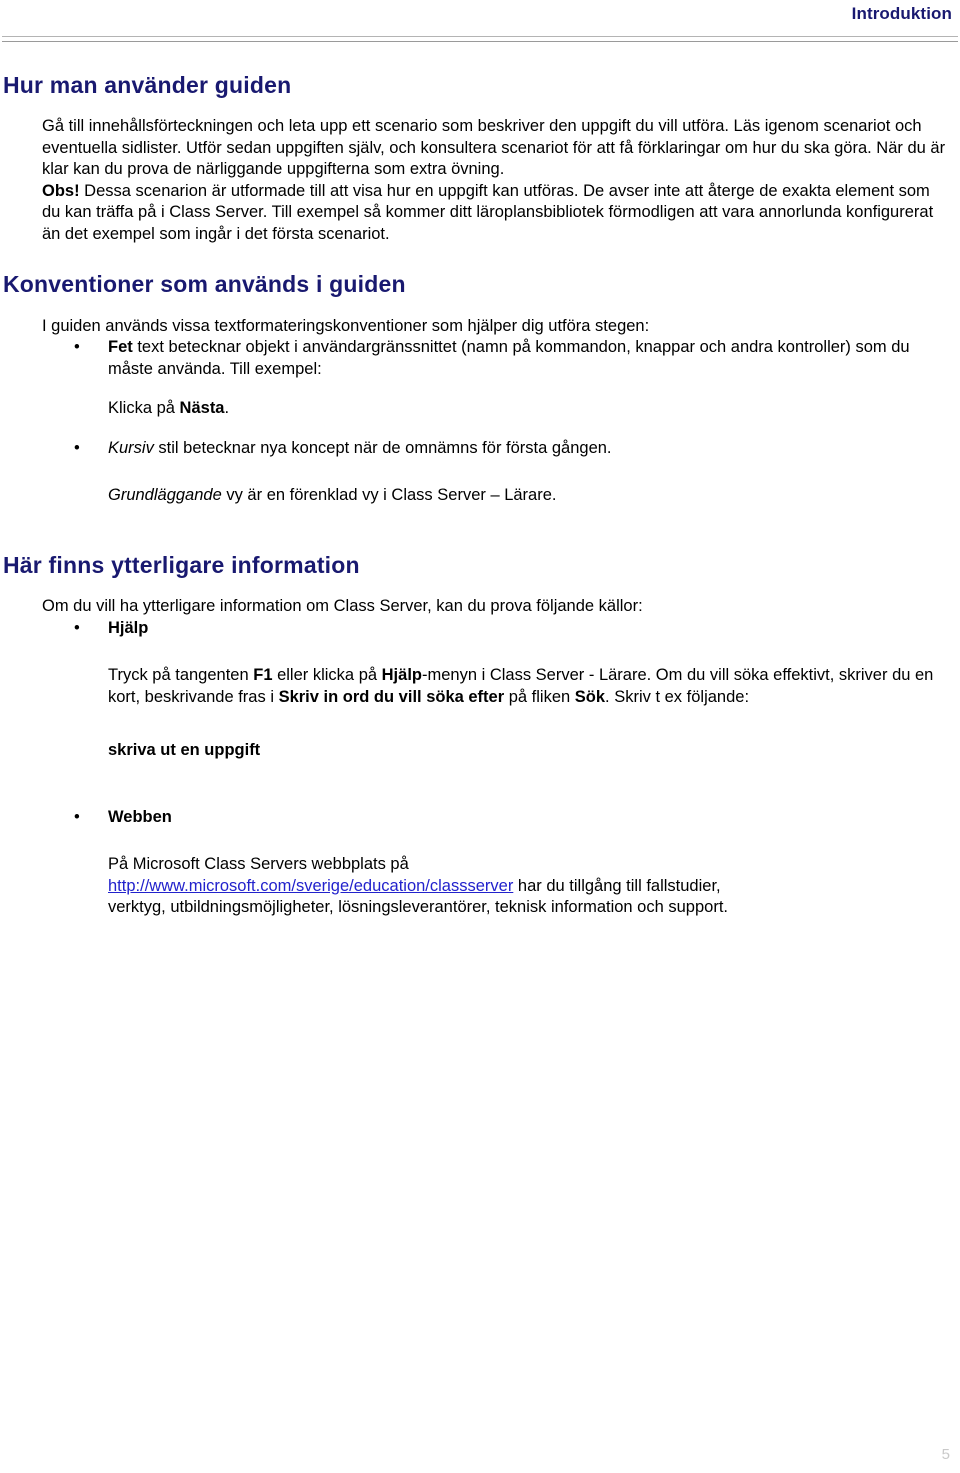 The image size is (960, 1473). I want to click on hjalp-text-2: eller klicka på, so click(327, 675).